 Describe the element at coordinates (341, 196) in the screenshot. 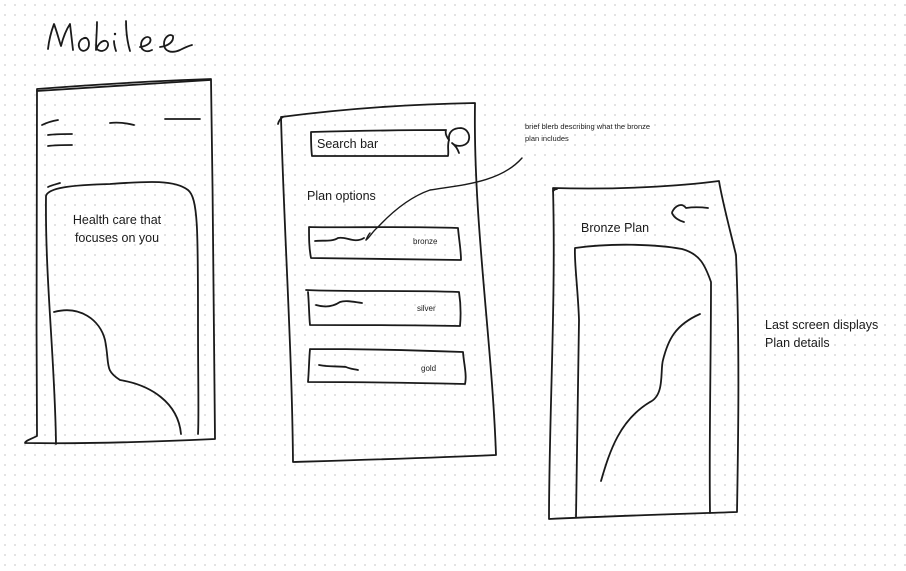

I see `plan-options-heading: Plan options` at that location.